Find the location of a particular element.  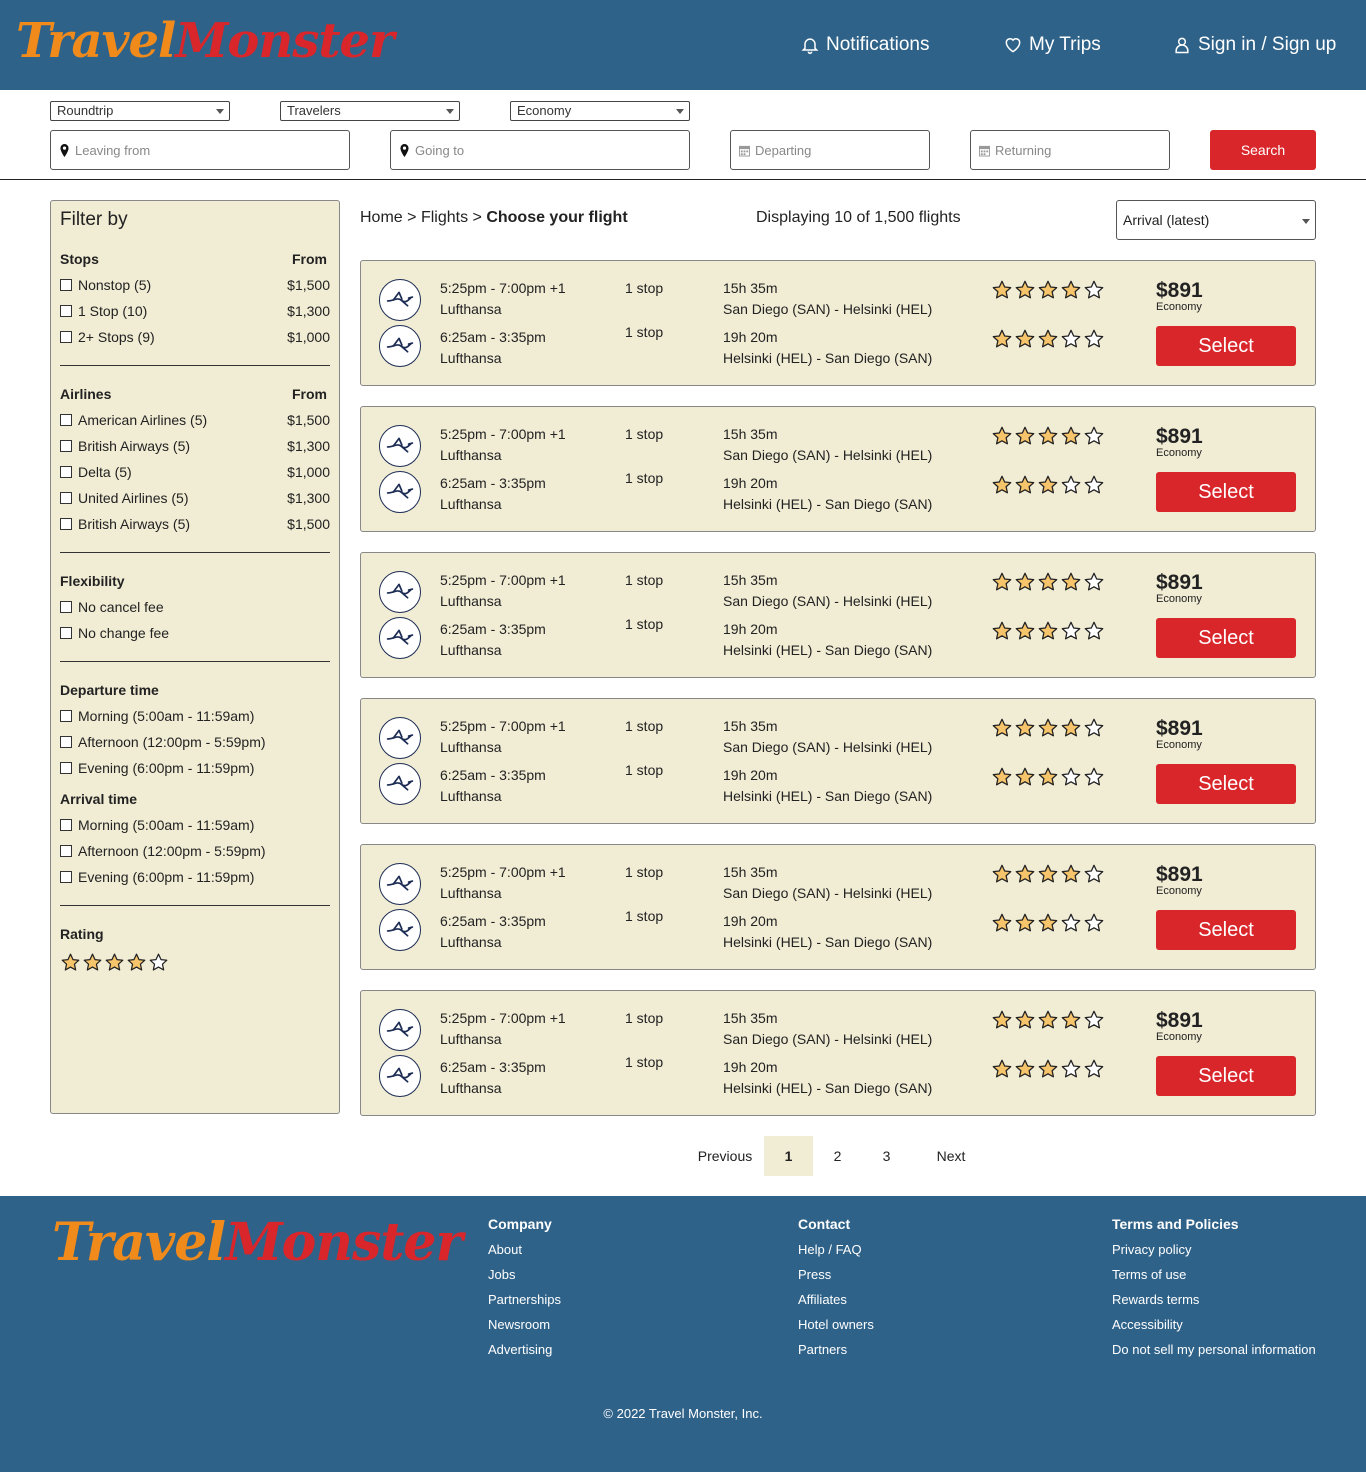

filter-option-no-cancel-fee: No cancel fee is located at coordinates (195, 607).